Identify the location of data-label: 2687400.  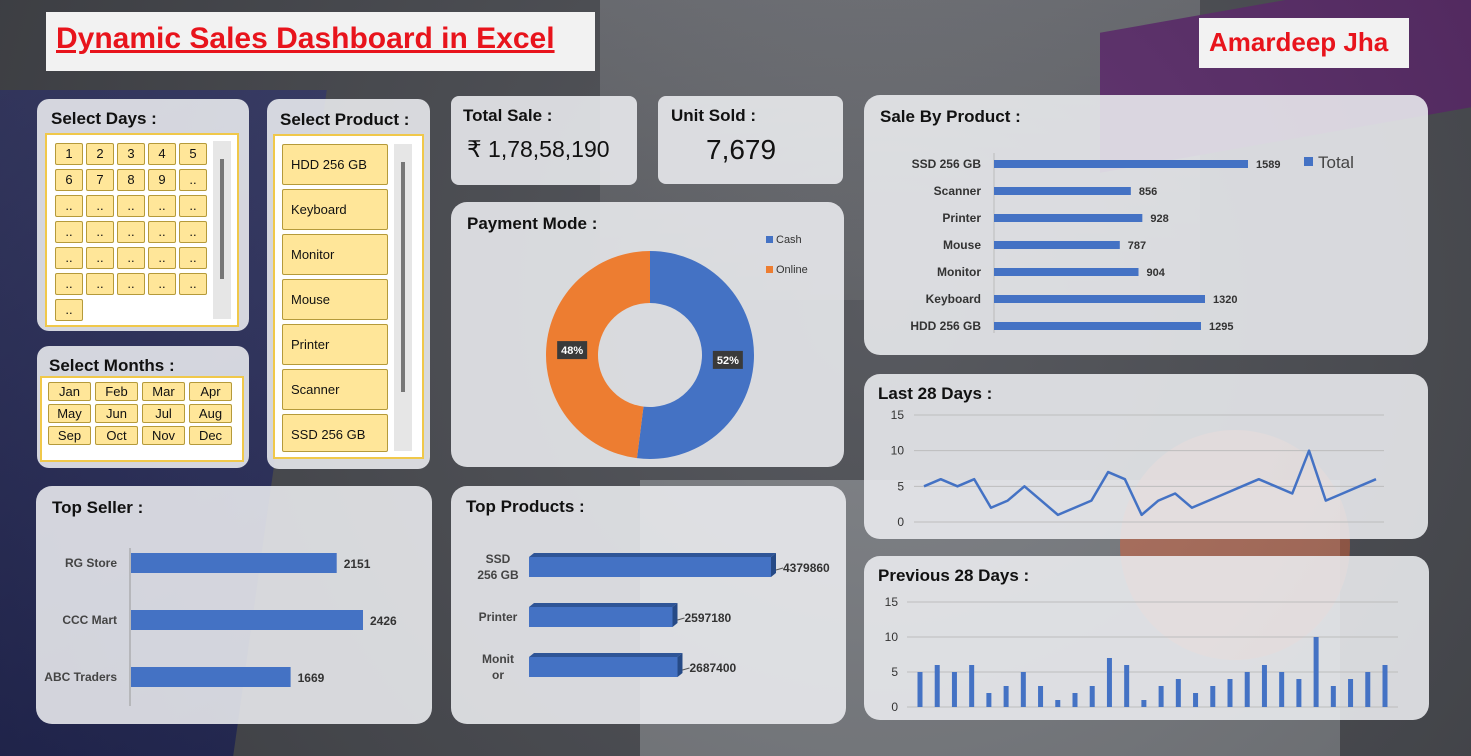
(712, 668).